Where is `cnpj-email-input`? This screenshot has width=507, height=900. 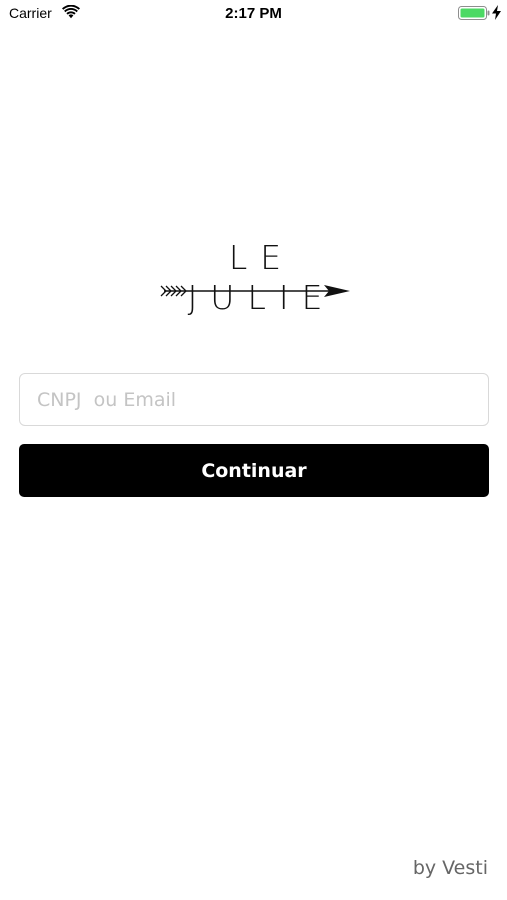 cnpj-email-input is located at coordinates (254, 399).